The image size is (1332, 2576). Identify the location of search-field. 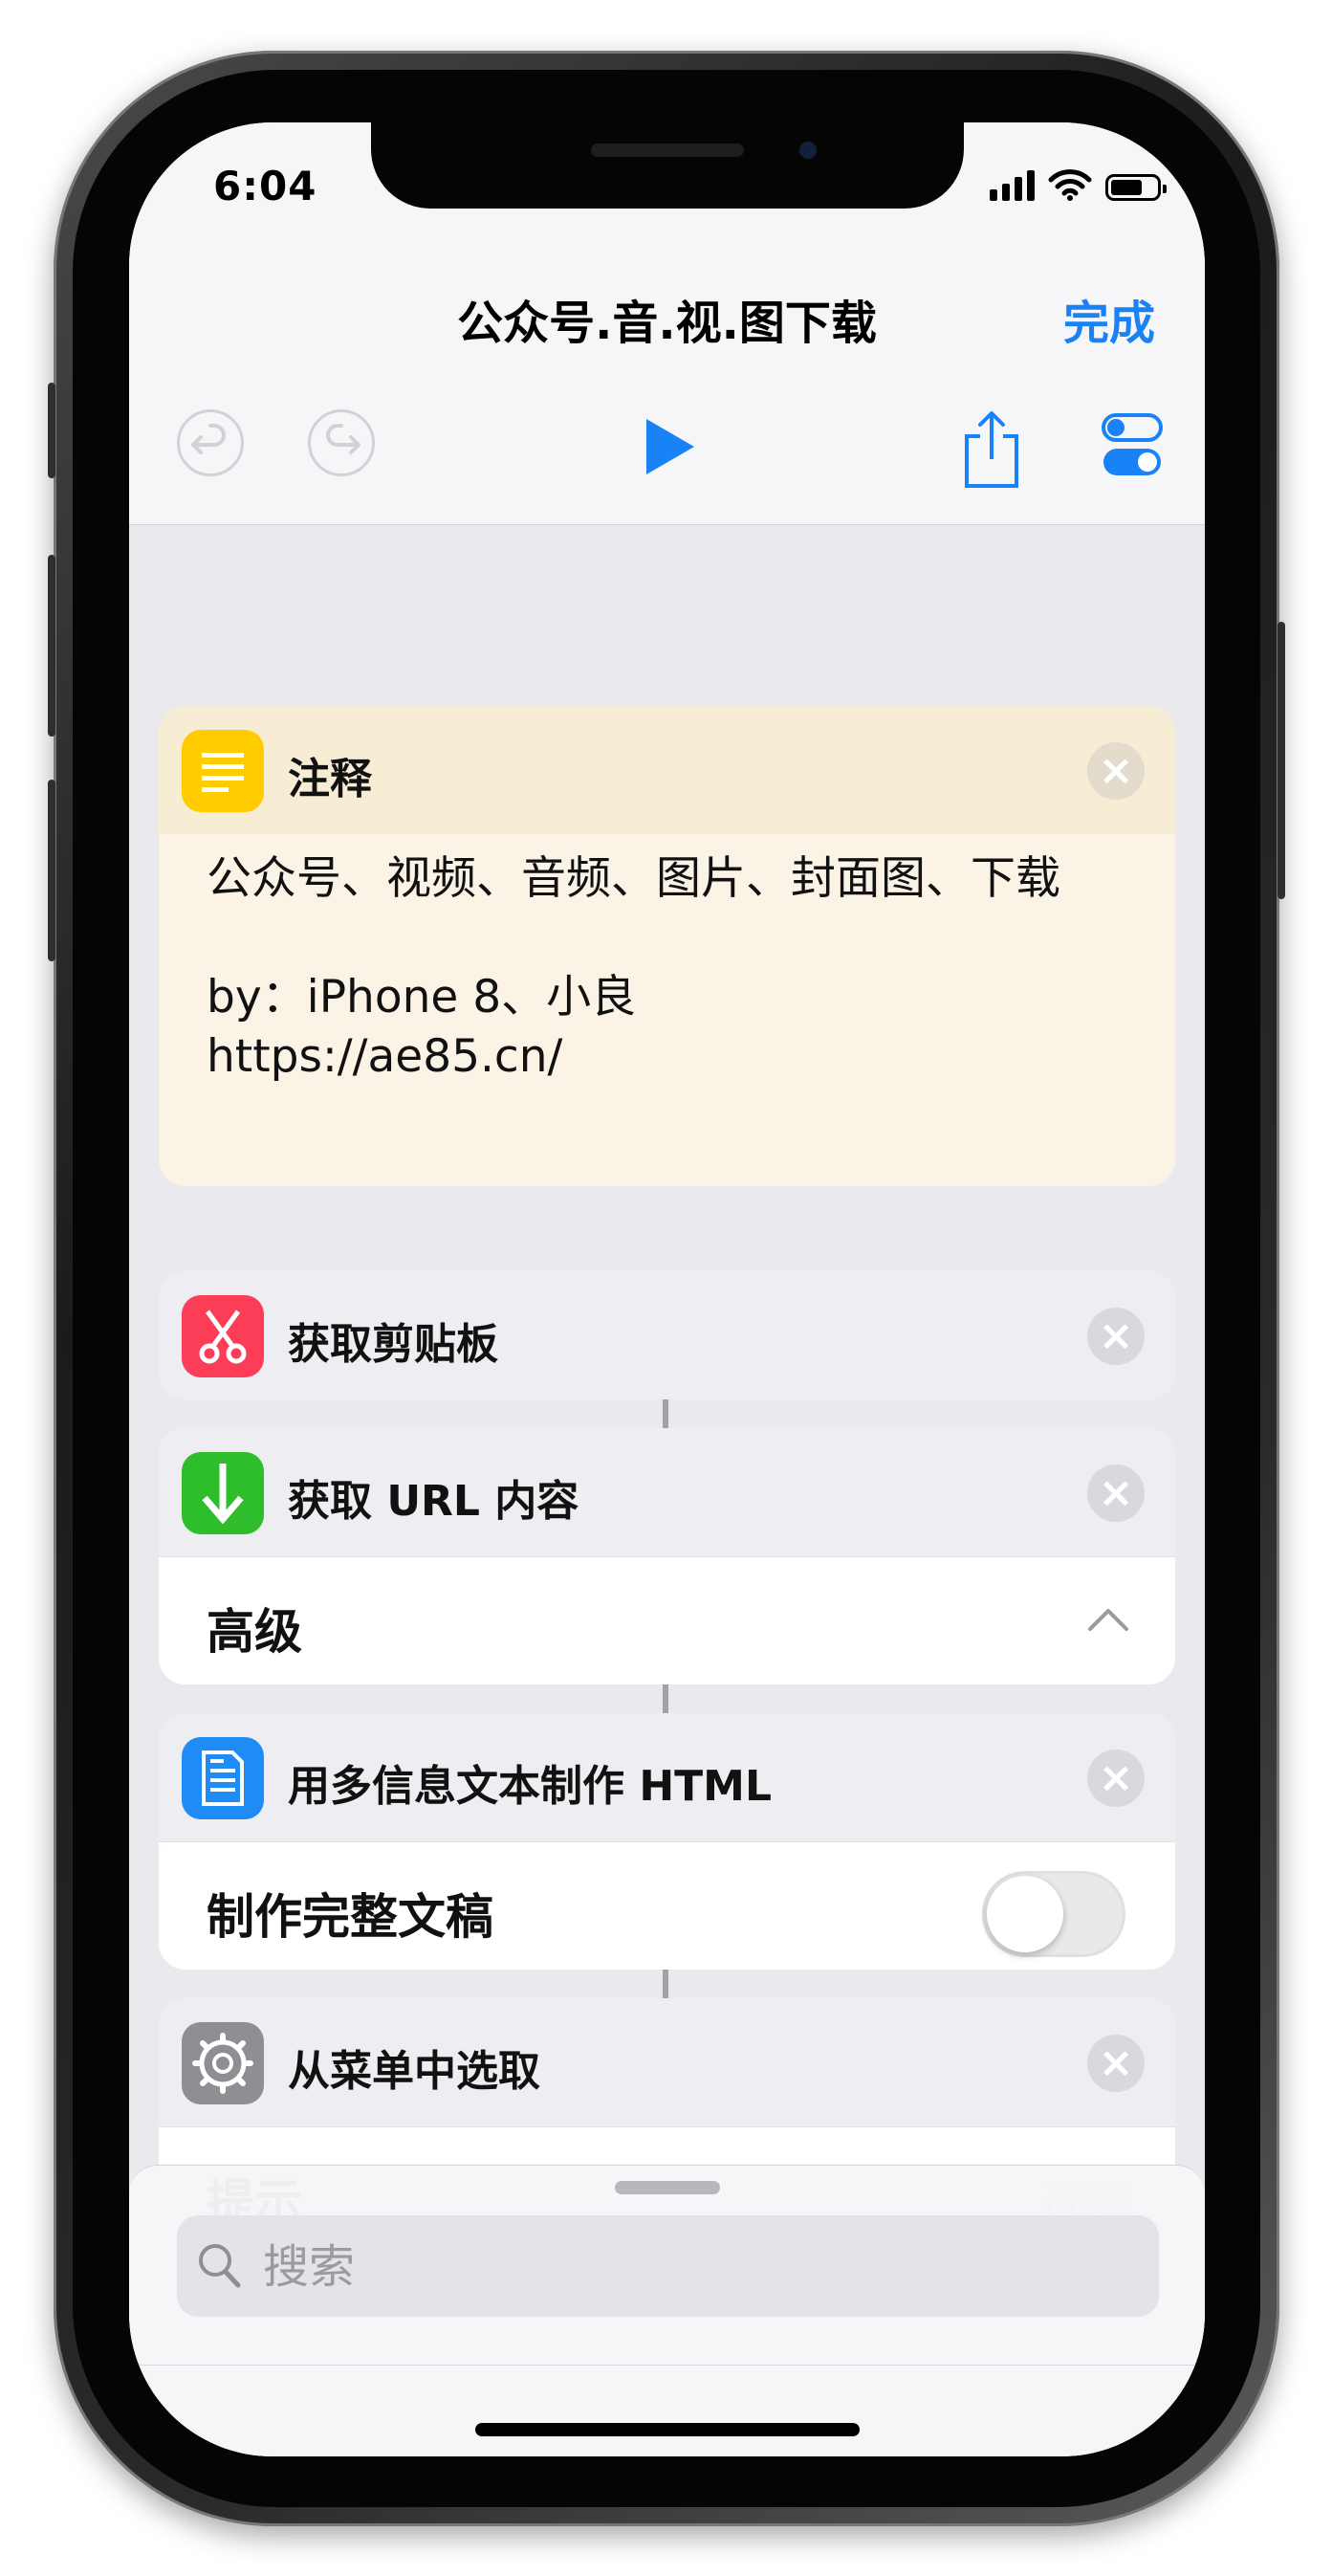
(668, 2266).